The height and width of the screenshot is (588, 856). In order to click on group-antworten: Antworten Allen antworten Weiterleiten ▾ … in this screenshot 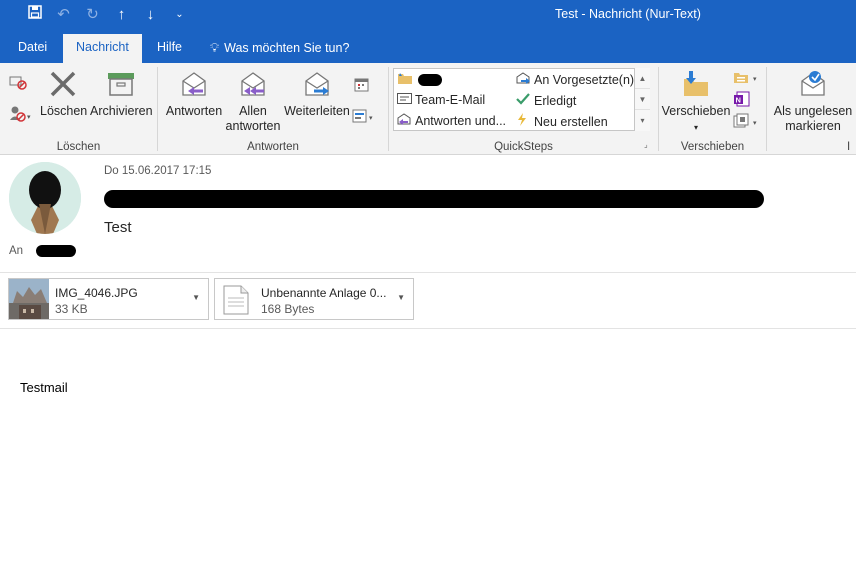, I will do `click(273, 109)`.